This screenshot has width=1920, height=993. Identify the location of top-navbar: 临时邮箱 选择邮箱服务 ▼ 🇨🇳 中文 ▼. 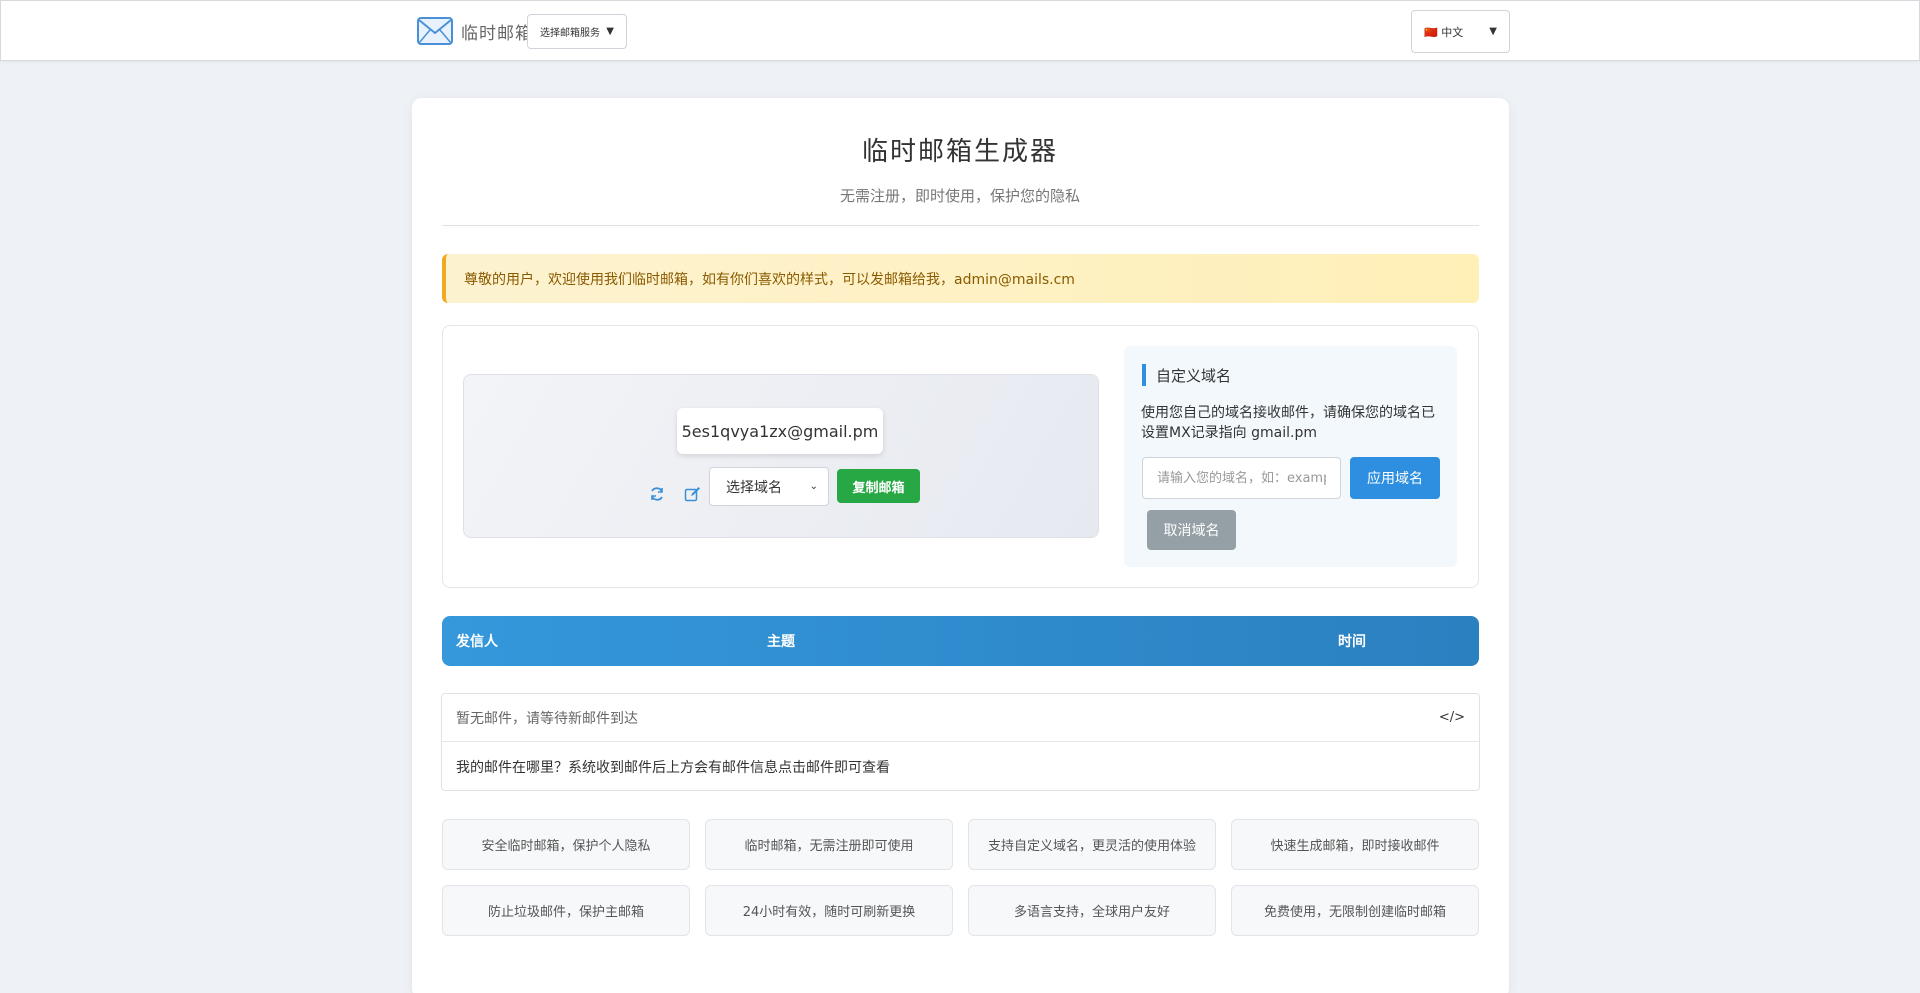
(960, 30).